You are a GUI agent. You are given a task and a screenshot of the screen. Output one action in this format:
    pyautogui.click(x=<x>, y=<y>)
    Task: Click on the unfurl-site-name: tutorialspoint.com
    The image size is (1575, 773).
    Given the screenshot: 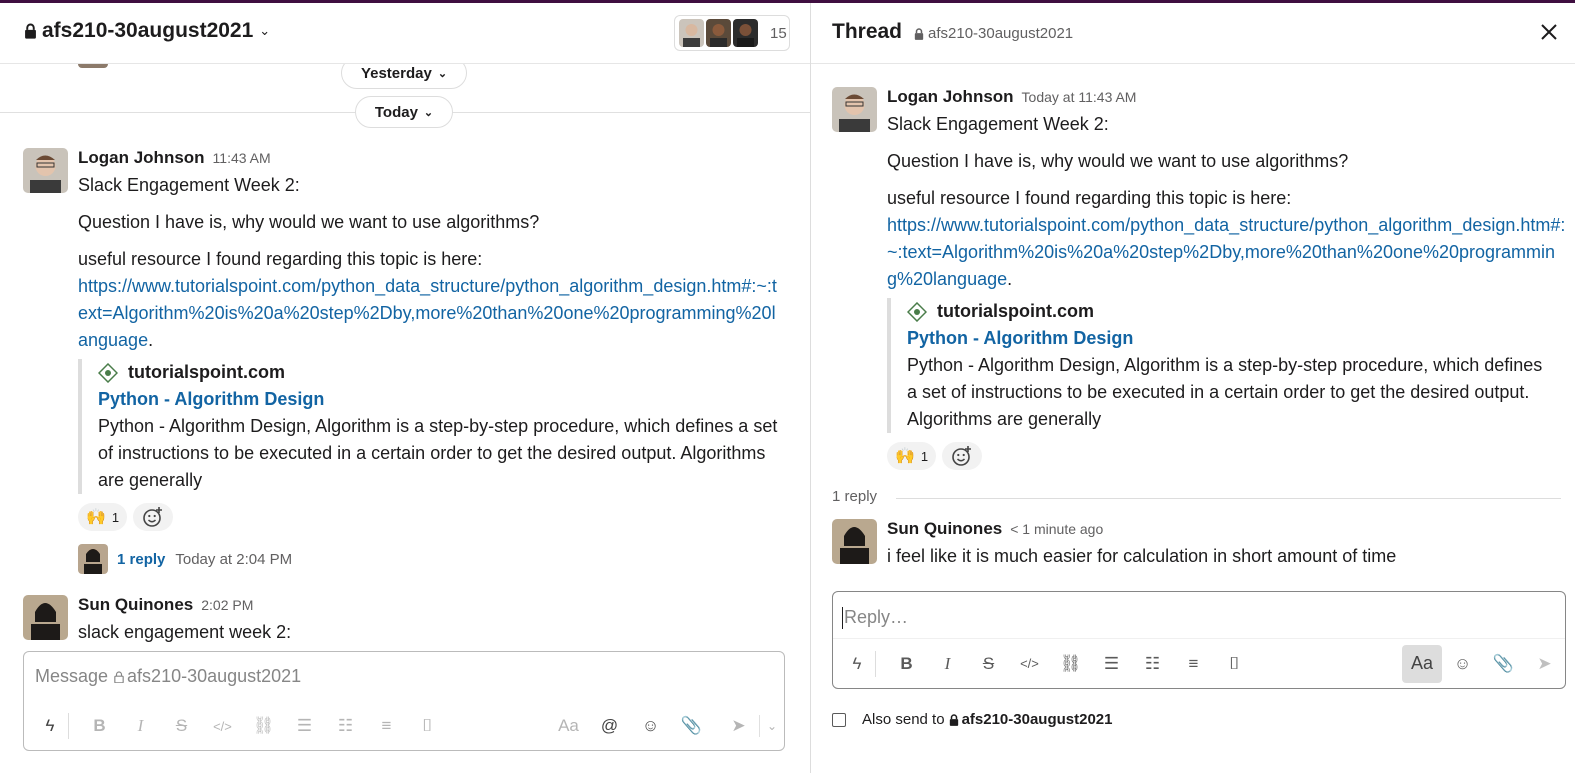 What is the action you would take?
    pyautogui.click(x=206, y=372)
    